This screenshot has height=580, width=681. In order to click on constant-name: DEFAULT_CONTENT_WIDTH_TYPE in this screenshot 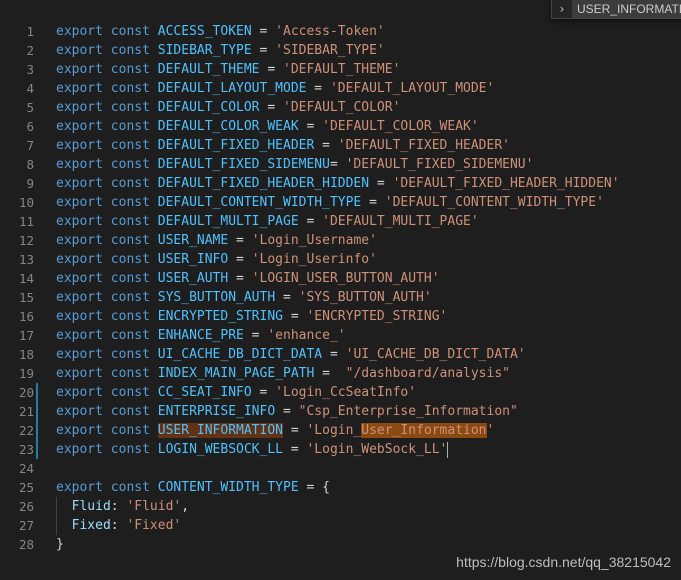, I will do `click(259, 202)`.